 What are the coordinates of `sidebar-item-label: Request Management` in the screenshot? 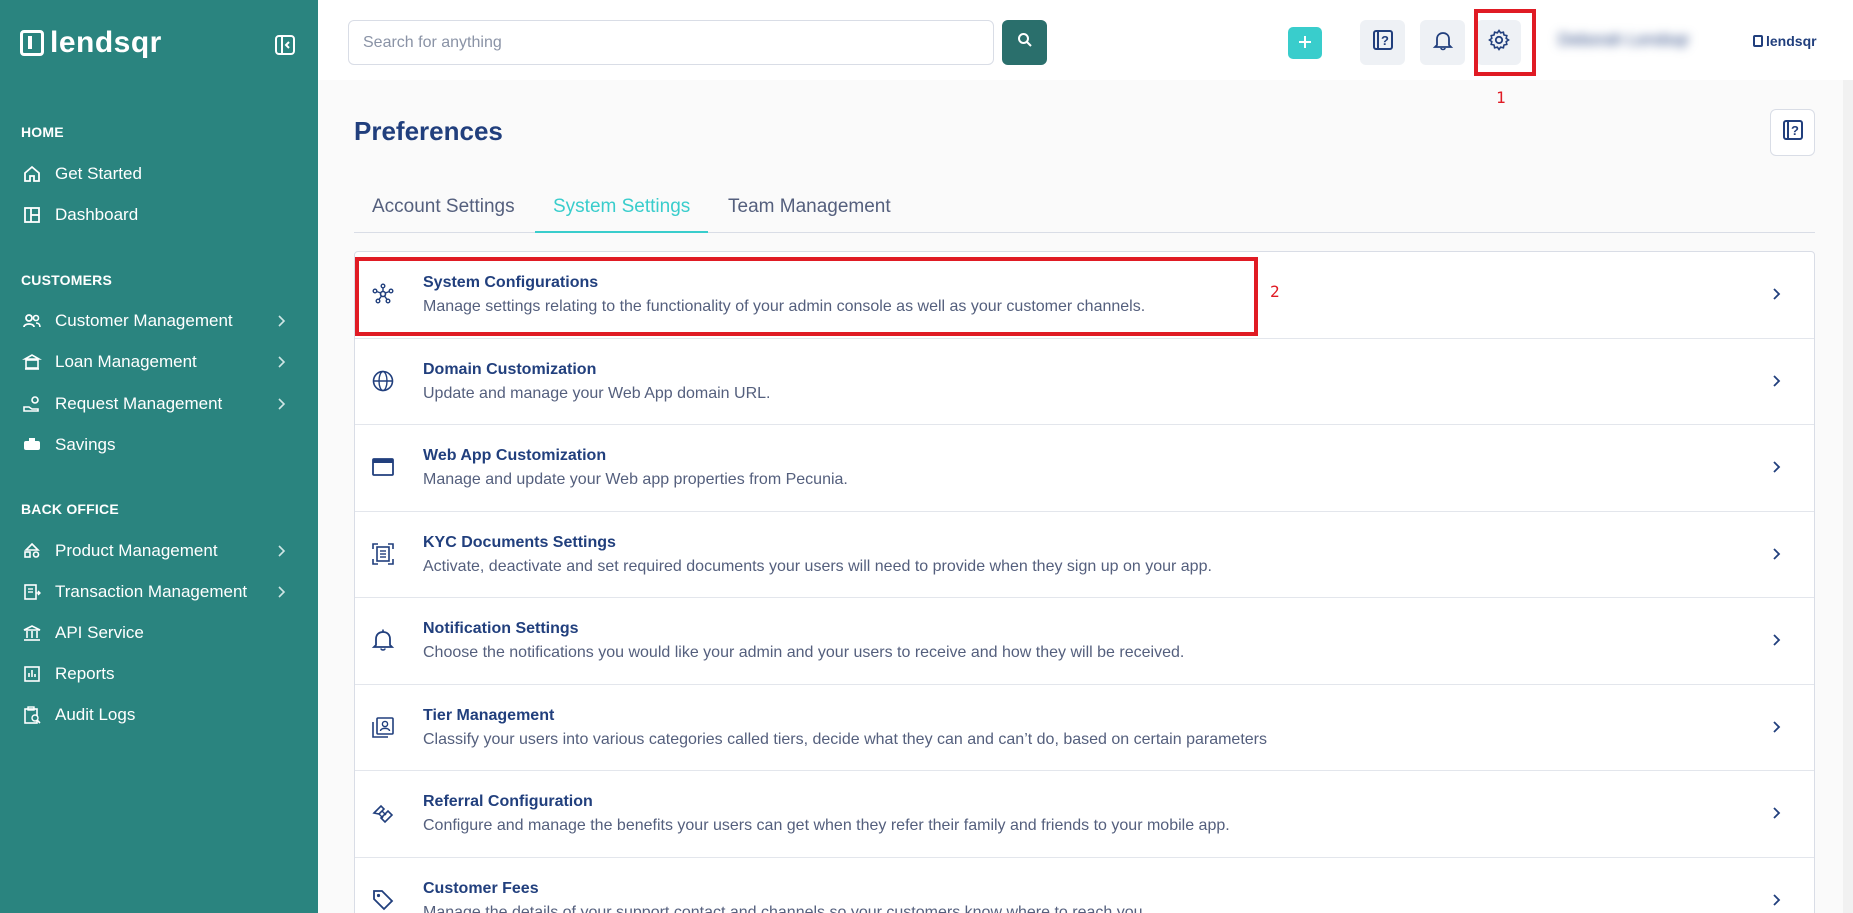 It's located at (139, 403).